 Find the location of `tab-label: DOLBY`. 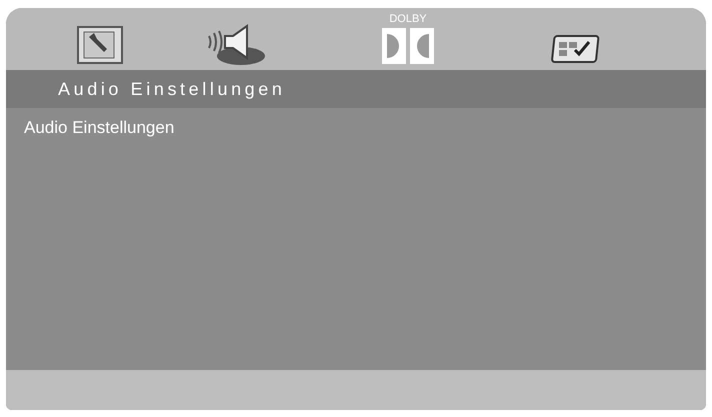

tab-label: DOLBY is located at coordinates (408, 19).